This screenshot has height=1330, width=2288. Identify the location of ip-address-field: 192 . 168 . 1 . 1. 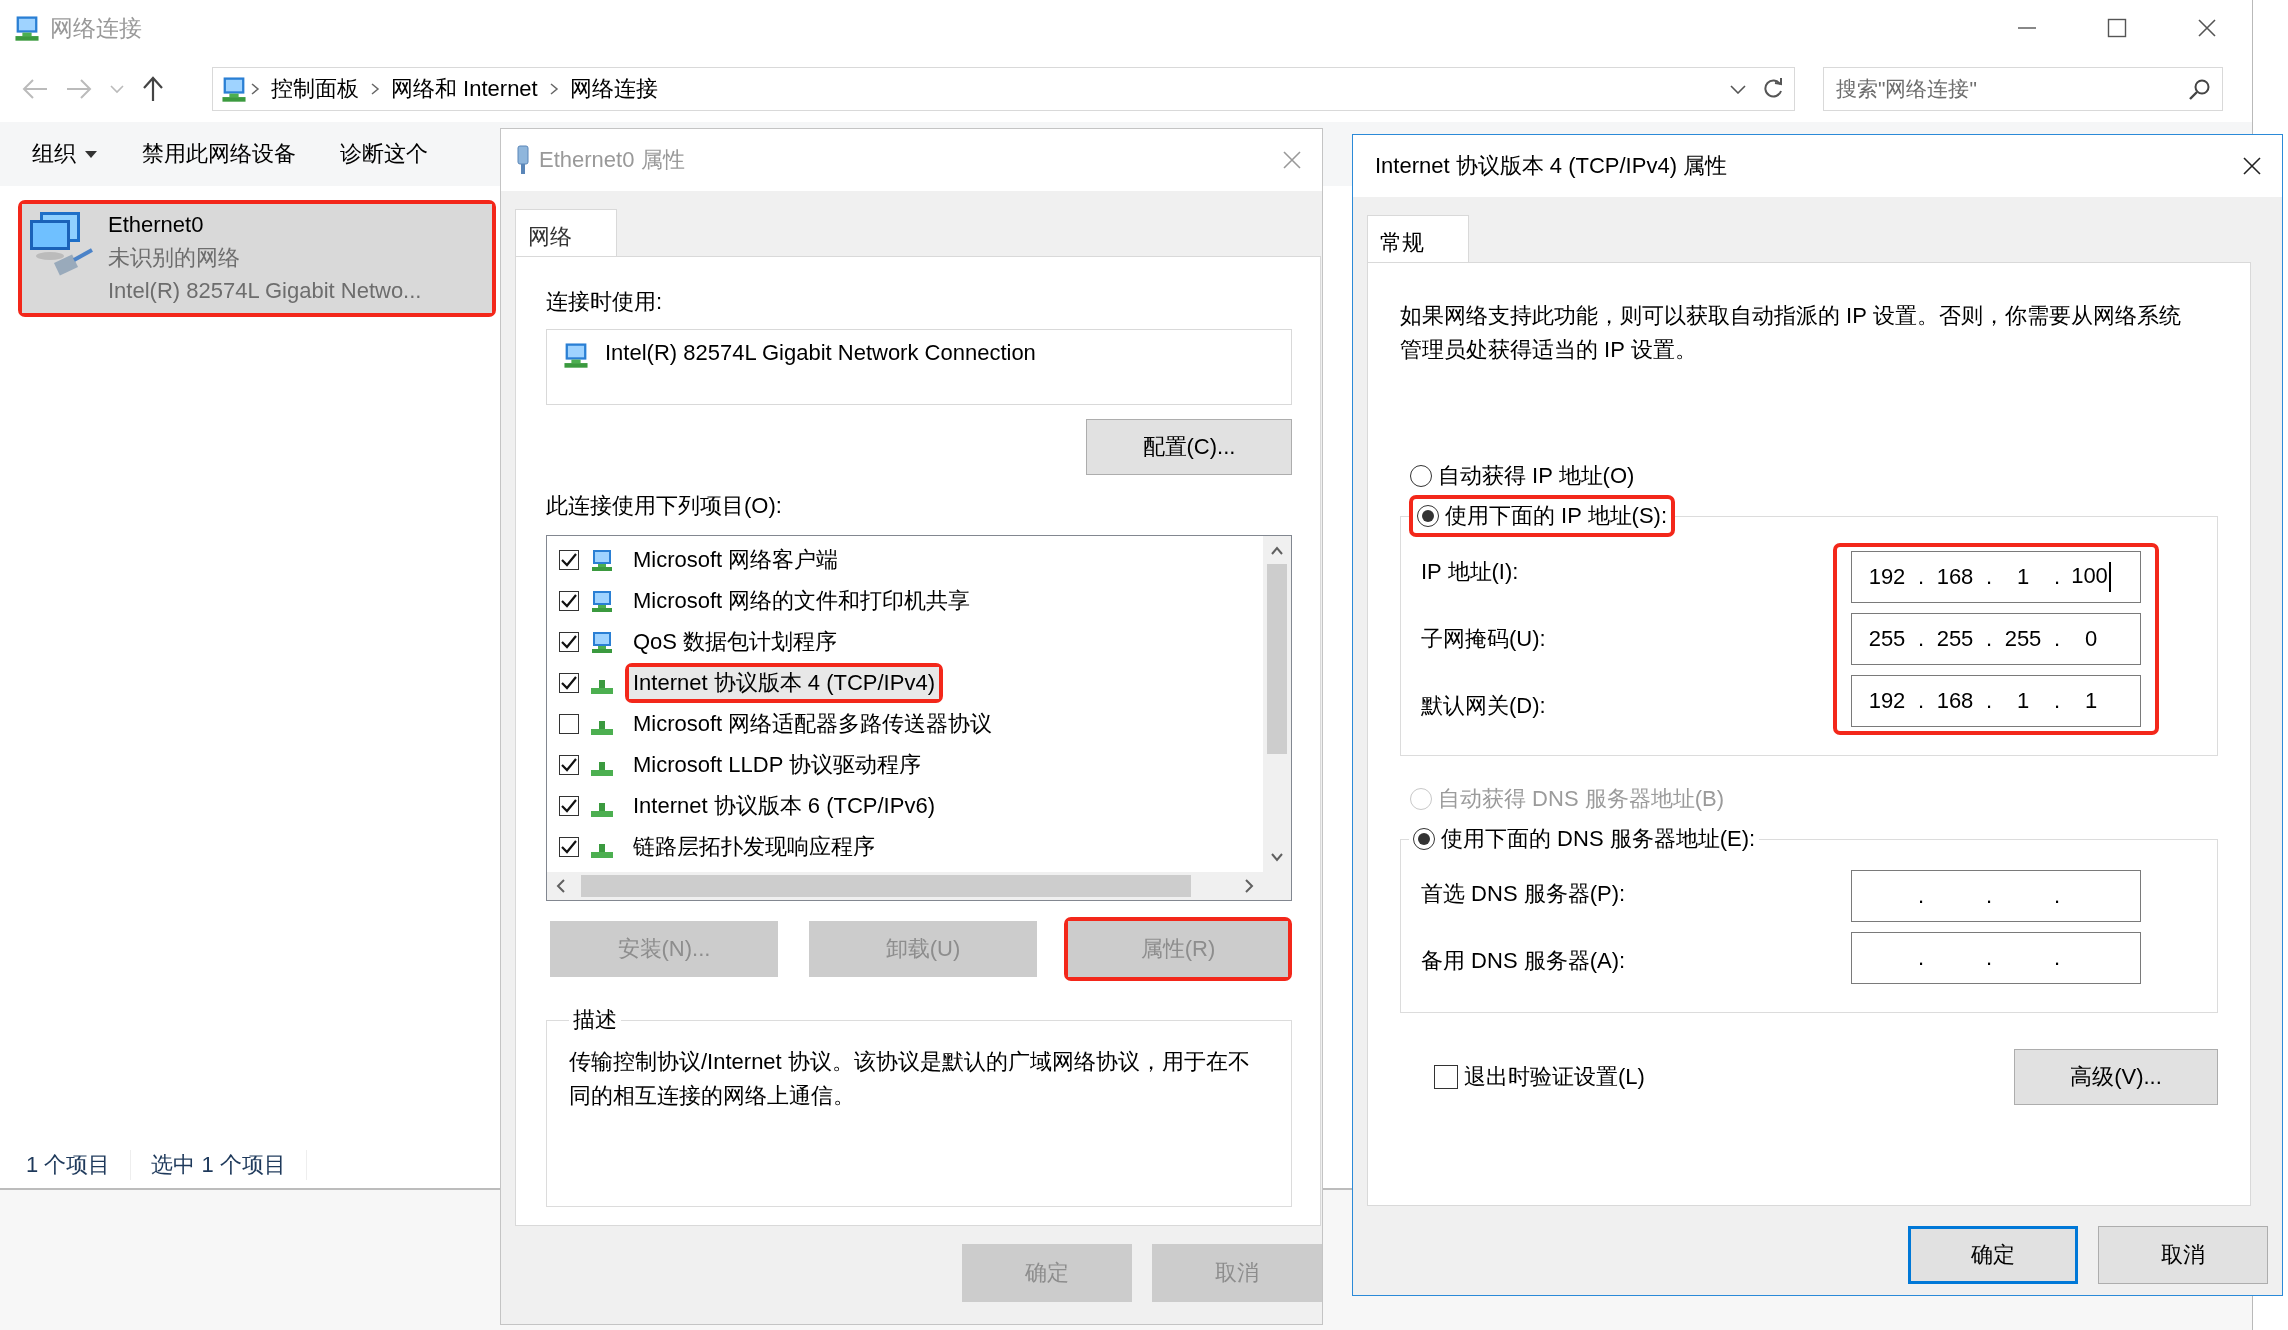
(1996, 701).